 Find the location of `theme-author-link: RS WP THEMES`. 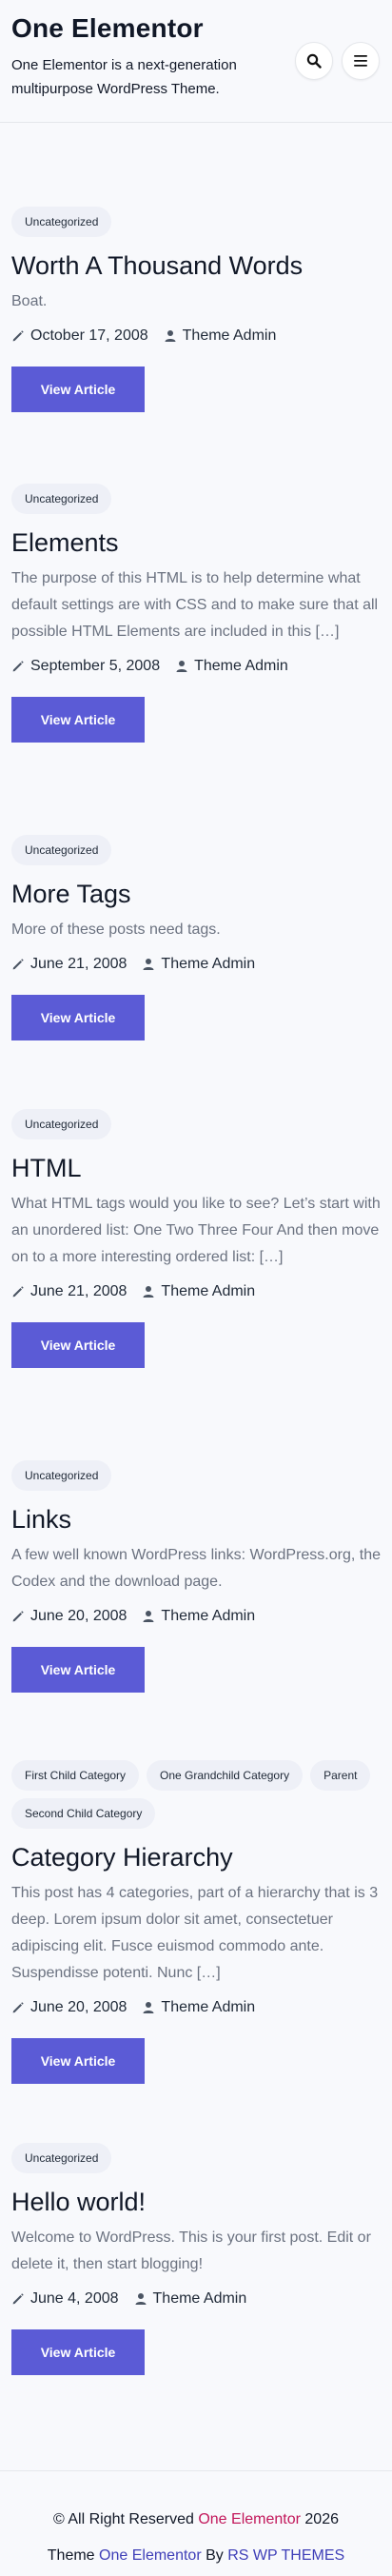

theme-author-link: RS WP THEMES is located at coordinates (285, 2556).